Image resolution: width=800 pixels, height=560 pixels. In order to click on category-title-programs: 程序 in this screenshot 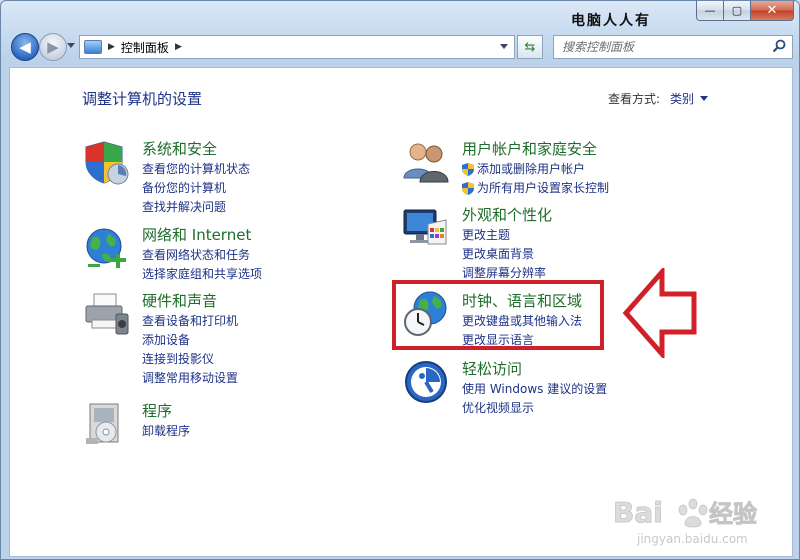, I will do `click(272, 411)`.